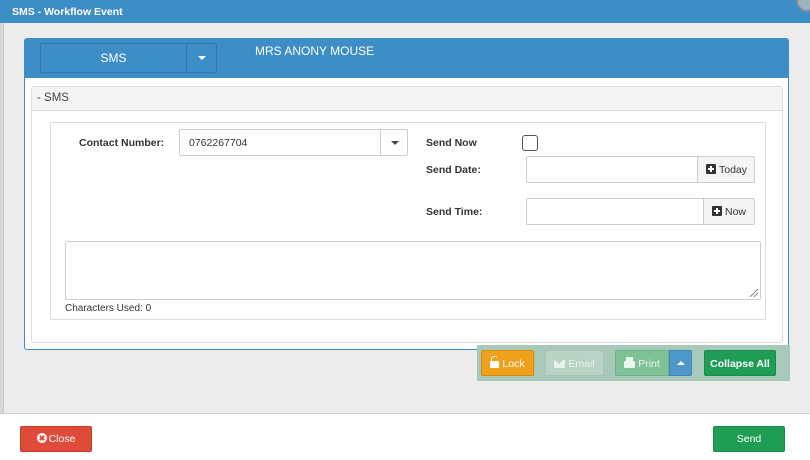  What do you see at coordinates (451, 143) in the screenshot?
I see `send-now-label: Send Now` at bounding box center [451, 143].